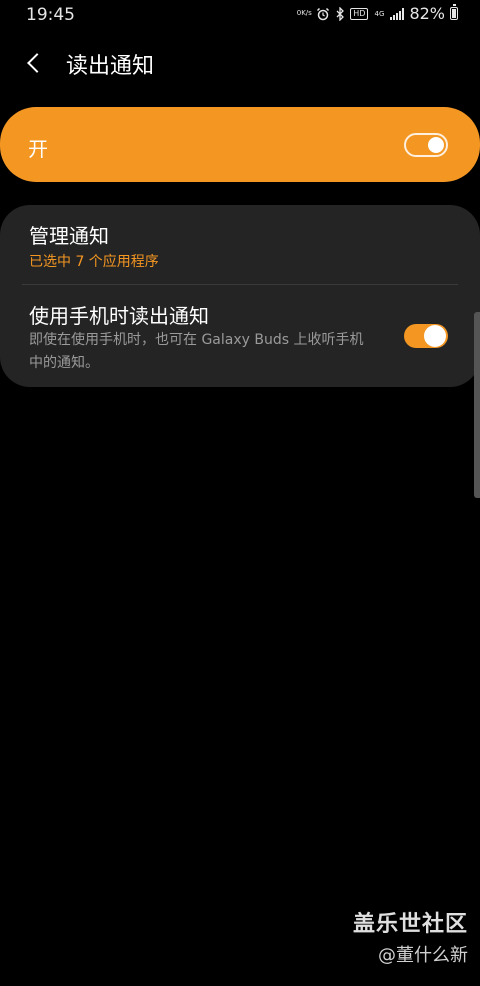 The width and height of the screenshot is (480, 986). What do you see at coordinates (38, 149) in the screenshot?
I see `master-switch-label: 开` at bounding box center [38, 149].